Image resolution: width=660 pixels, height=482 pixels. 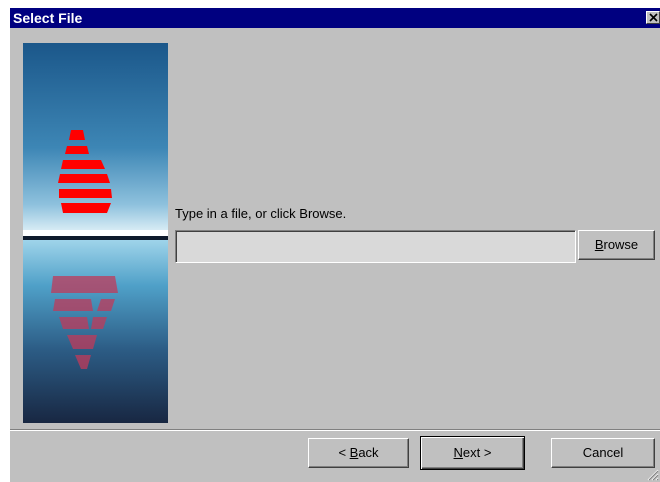 I want to click on file-path-input, so click(x=375, y=246).